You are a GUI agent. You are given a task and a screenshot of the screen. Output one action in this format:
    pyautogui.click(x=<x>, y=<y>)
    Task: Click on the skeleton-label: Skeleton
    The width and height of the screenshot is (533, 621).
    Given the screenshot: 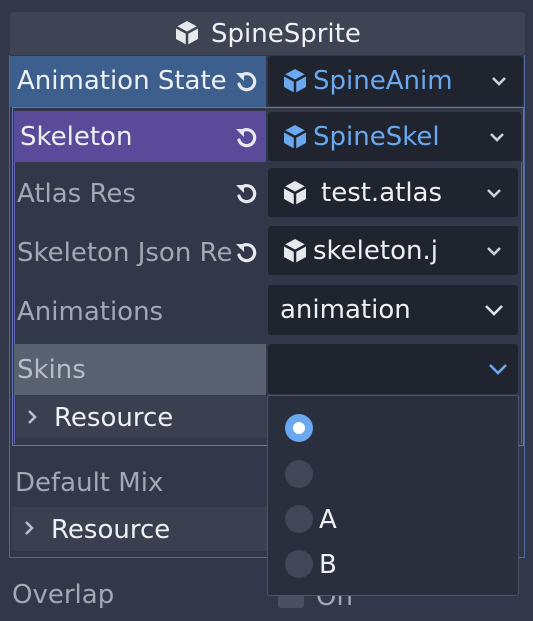 What is the action you would take?
    pyautogui.click(x=76, y=137)
    